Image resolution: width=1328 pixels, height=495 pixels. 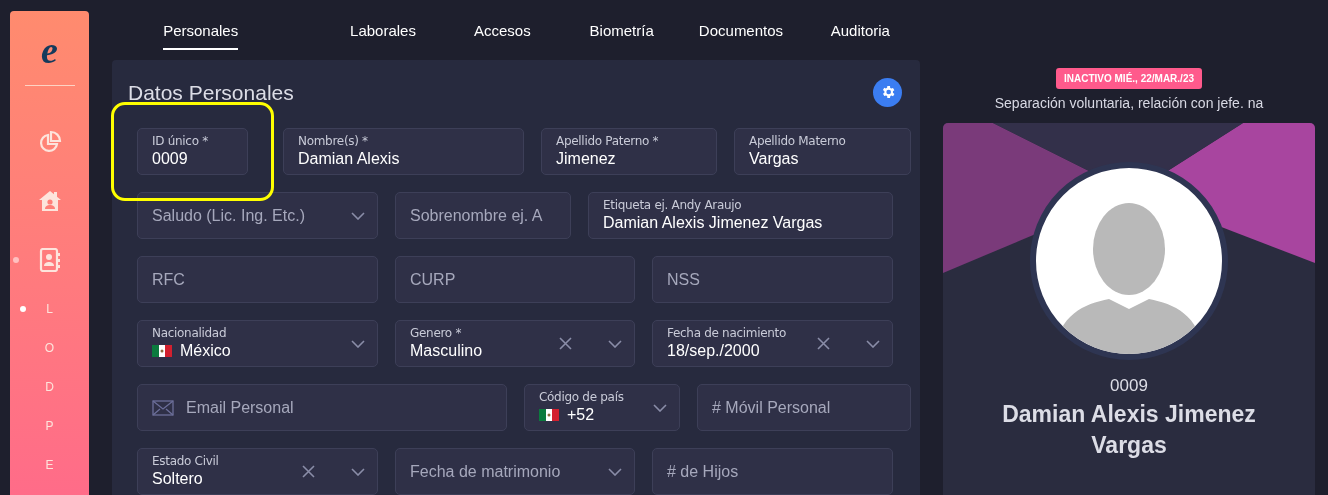 I want to click on field-label: Nacionalidad, so click(x=190, y=332).